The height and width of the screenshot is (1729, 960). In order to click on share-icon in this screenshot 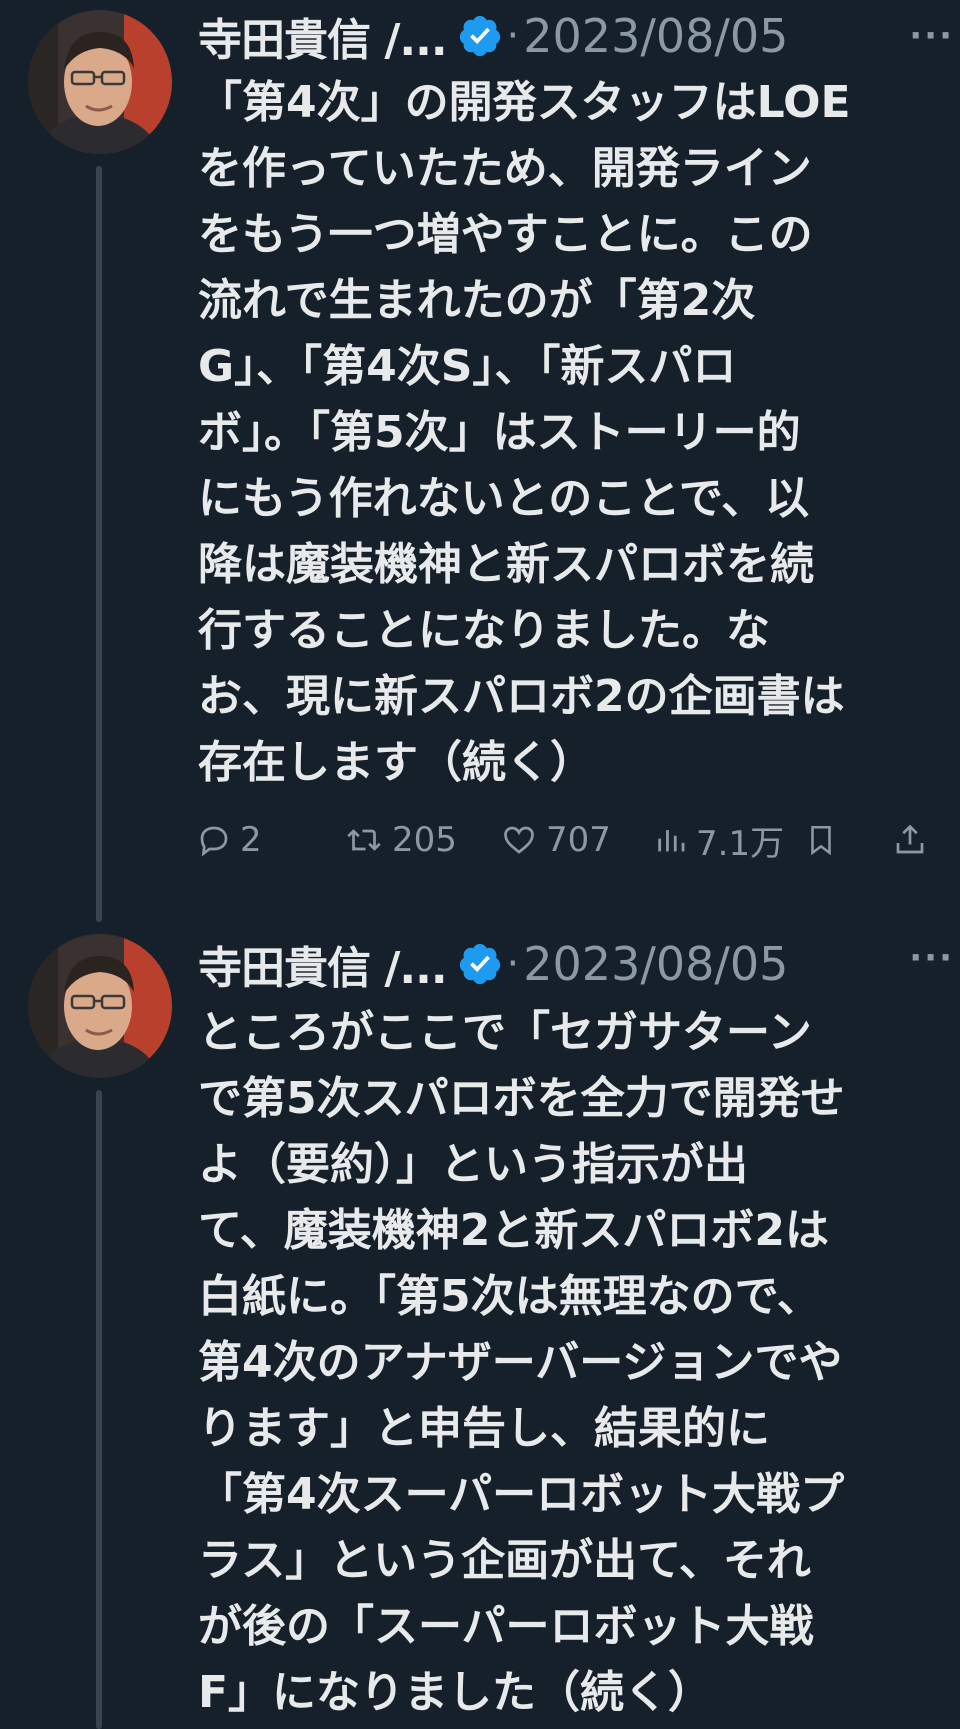, I will do `click(910, 839)`.